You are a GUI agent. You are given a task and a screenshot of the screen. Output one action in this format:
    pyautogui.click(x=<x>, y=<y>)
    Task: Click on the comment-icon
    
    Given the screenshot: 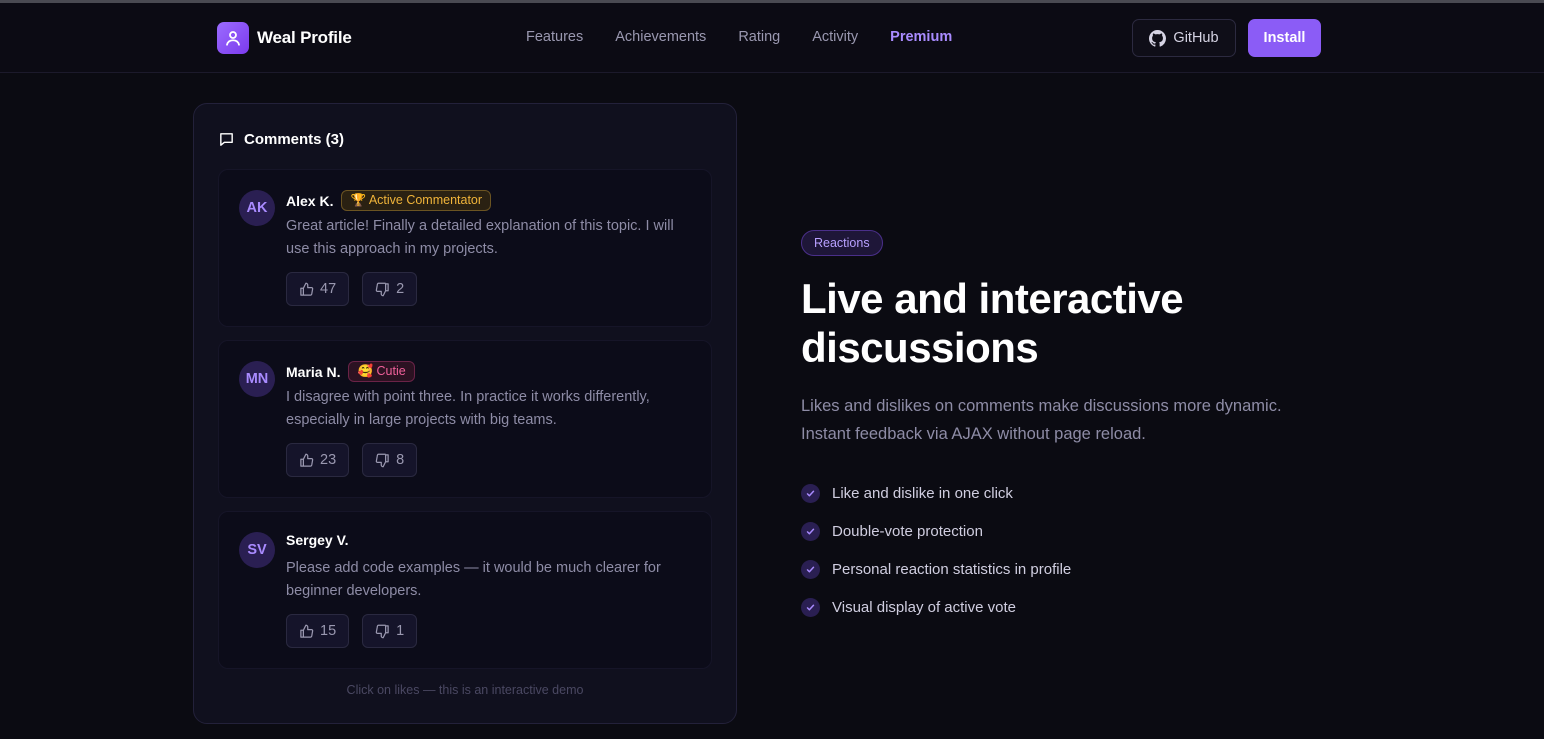 What is the action you would take?
    pyautogui.click(x=226, y=139)
    